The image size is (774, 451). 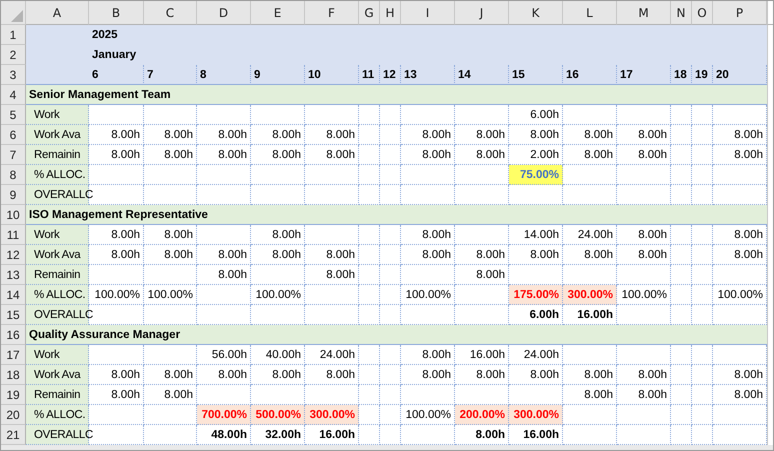 What do you see at coordinates (13, 175) in the screenshot?
I see `row-number: 8` at bounding box center [13, 175].